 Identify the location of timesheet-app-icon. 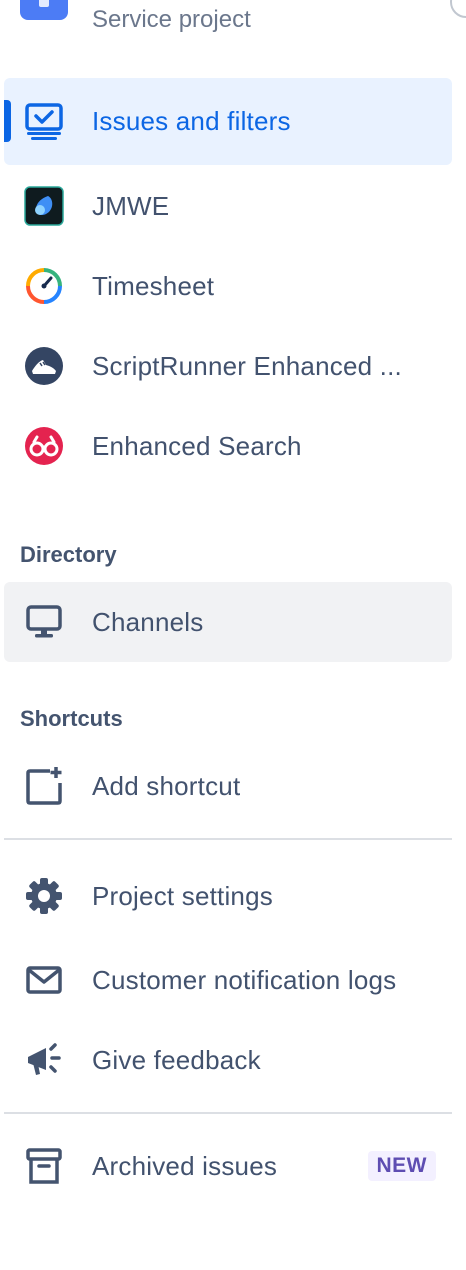
(44, 286).